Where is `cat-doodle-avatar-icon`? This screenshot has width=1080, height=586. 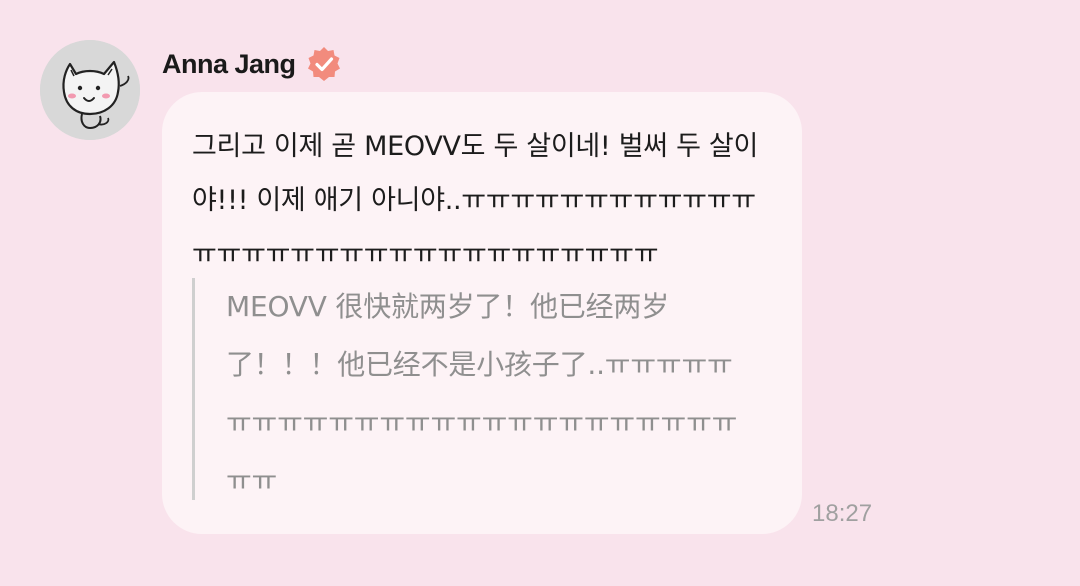 cat-doodle-avatar-icon is located at coordinates (90, 90).